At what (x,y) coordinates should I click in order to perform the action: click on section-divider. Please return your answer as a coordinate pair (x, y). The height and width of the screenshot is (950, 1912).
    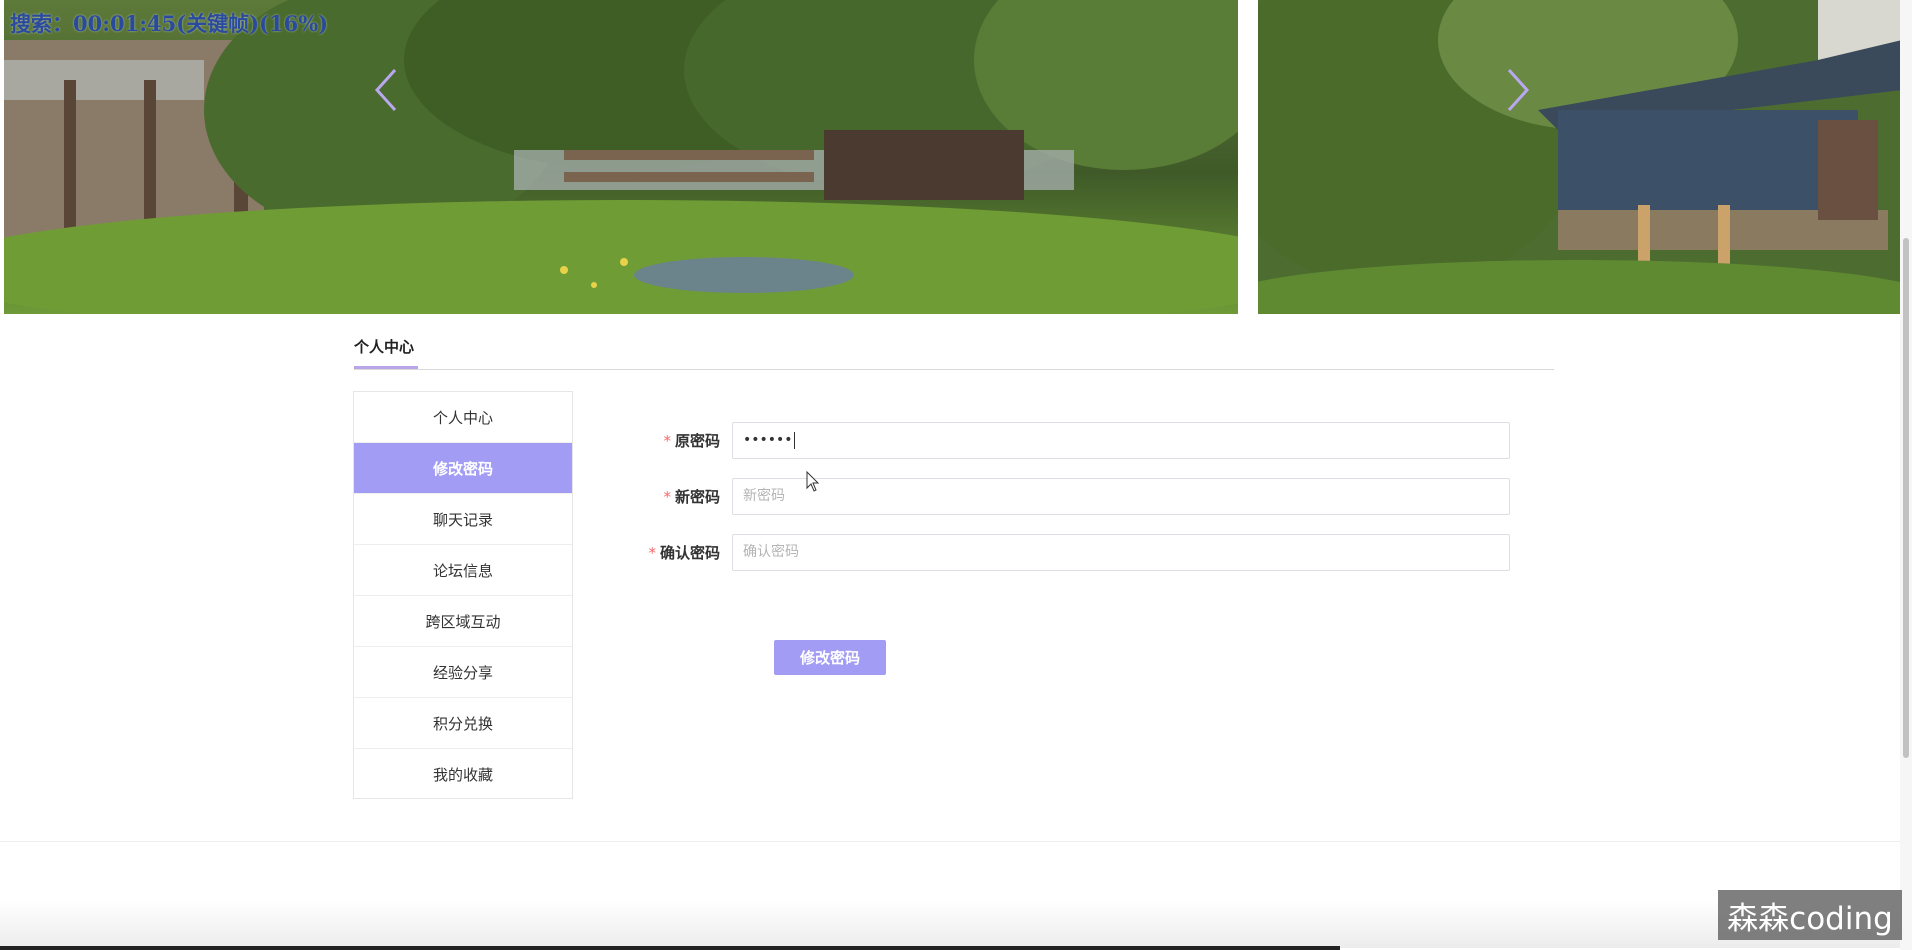
    Looking at the image, I should click on (954, 369).